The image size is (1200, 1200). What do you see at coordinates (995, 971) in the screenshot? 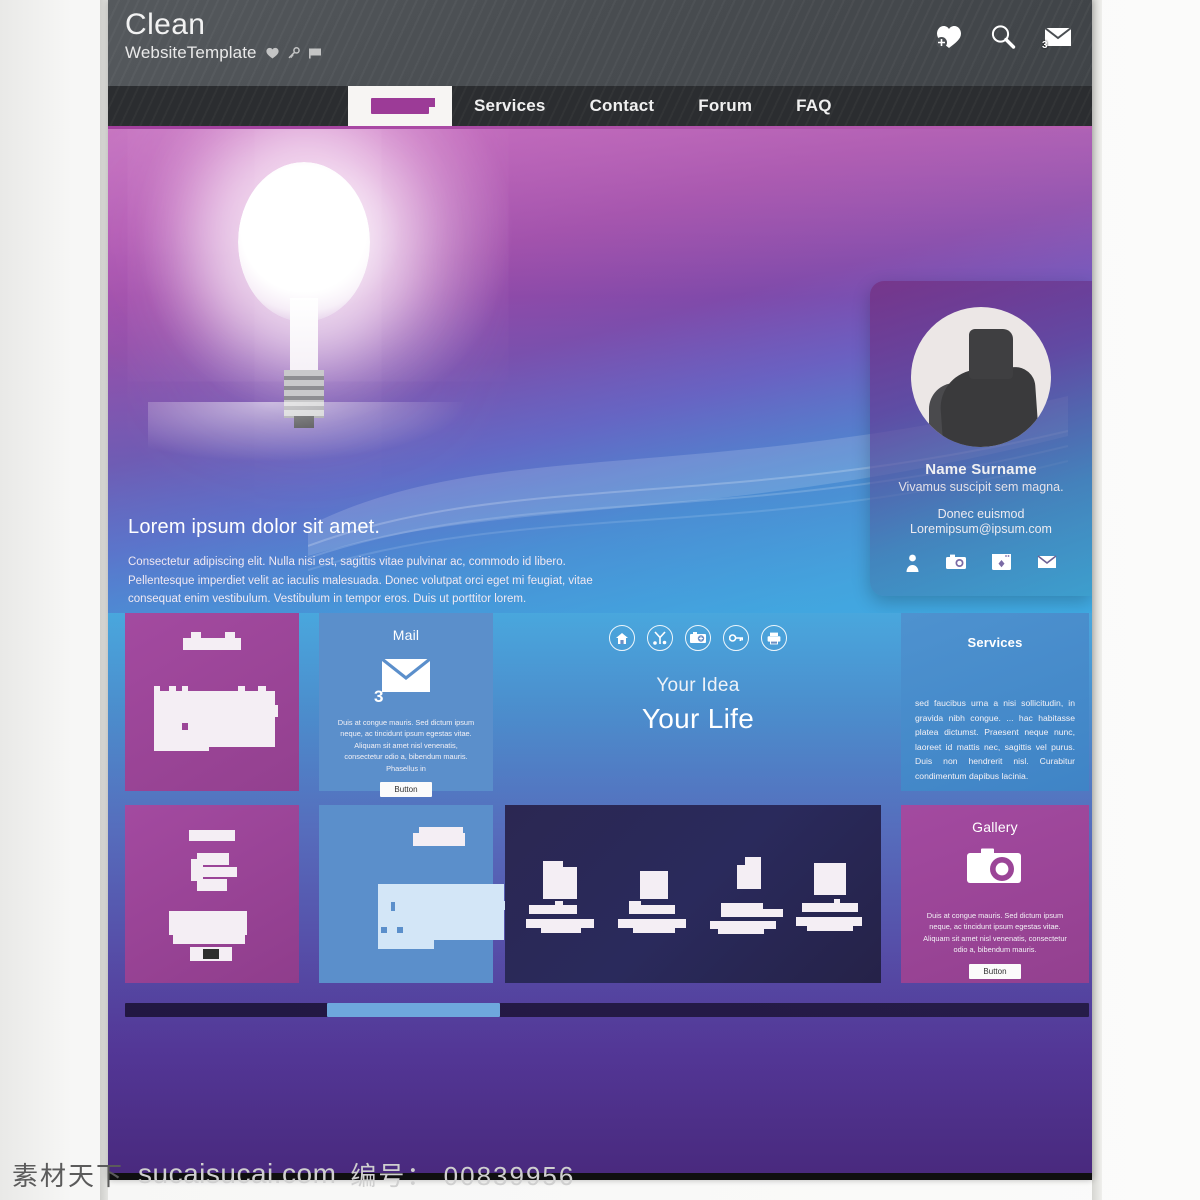
I see `tile-gallery-button: Button` at bounding box center [995, 971].